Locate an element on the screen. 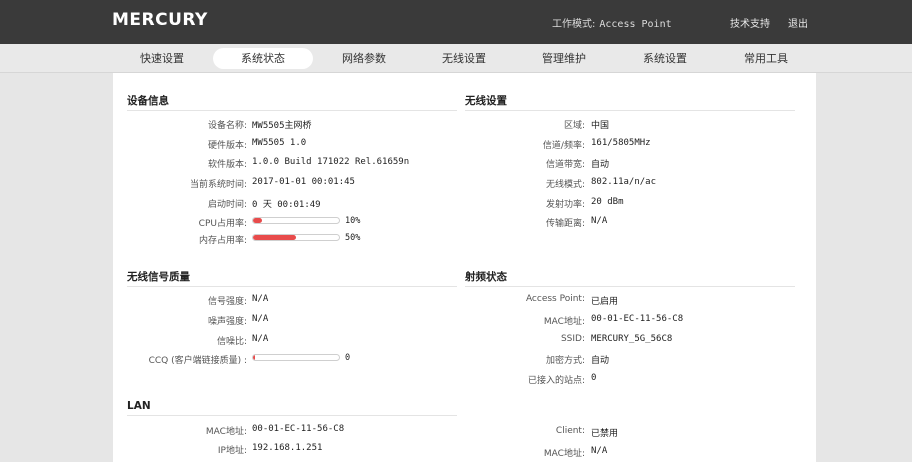 The image size is (912, 462). ccq-value: 0 is located at coordinates (348, 358).